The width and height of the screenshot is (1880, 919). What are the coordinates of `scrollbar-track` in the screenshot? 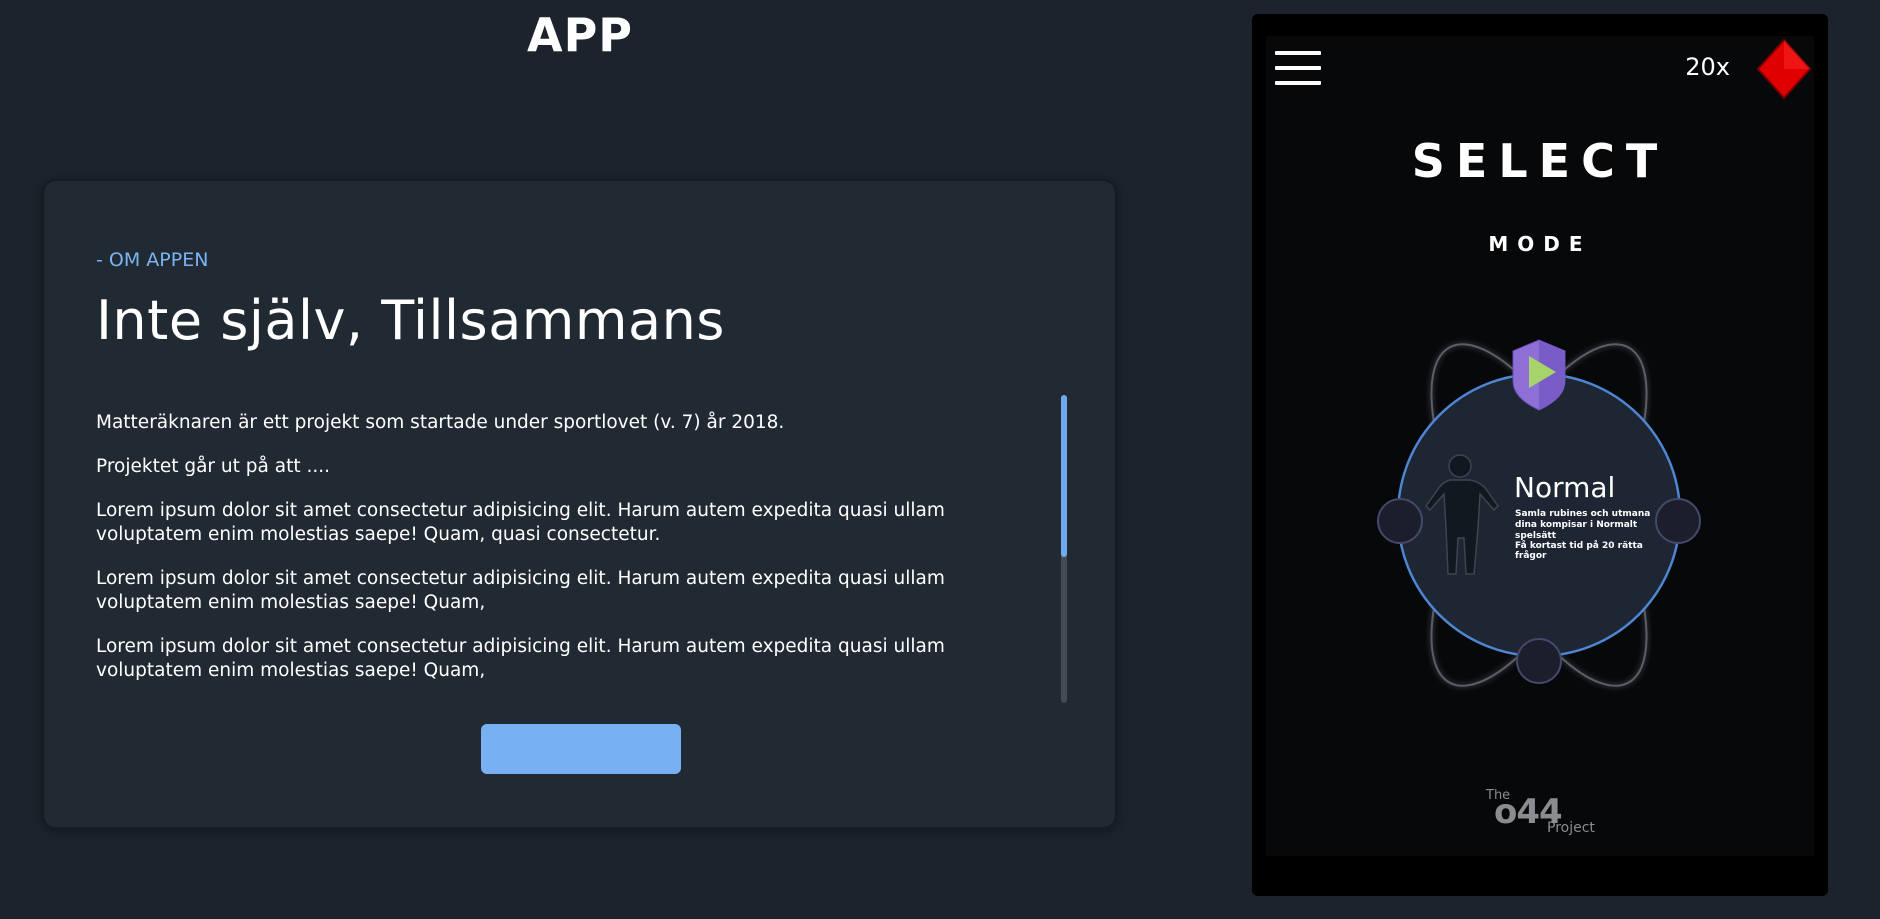 It's located at (1064, 549).